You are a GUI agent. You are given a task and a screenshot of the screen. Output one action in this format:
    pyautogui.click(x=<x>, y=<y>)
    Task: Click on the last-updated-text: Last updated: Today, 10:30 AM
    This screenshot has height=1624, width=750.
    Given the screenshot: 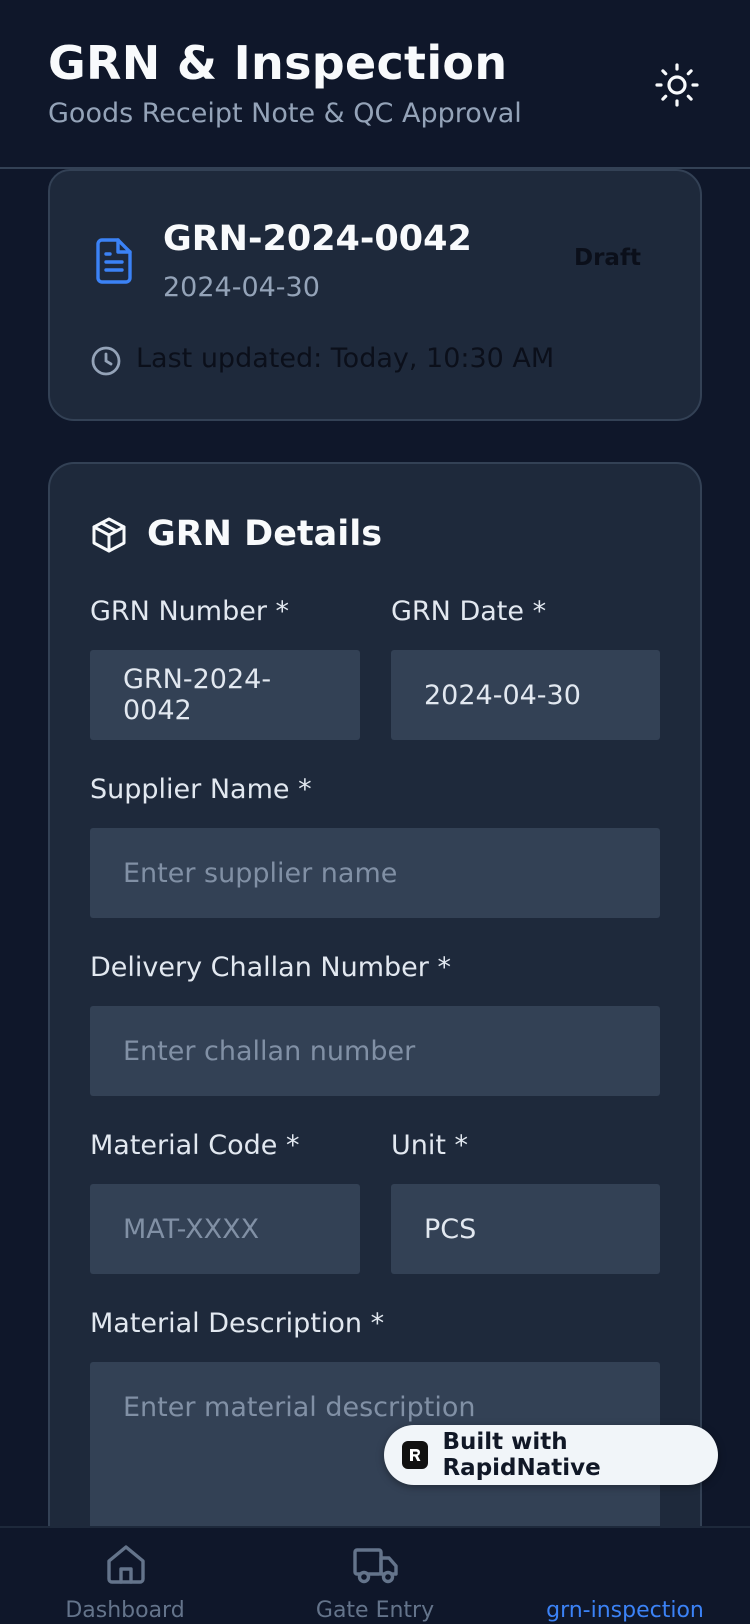 What is the action you would take?
    pyautogui.click(x=345, y=358)
    